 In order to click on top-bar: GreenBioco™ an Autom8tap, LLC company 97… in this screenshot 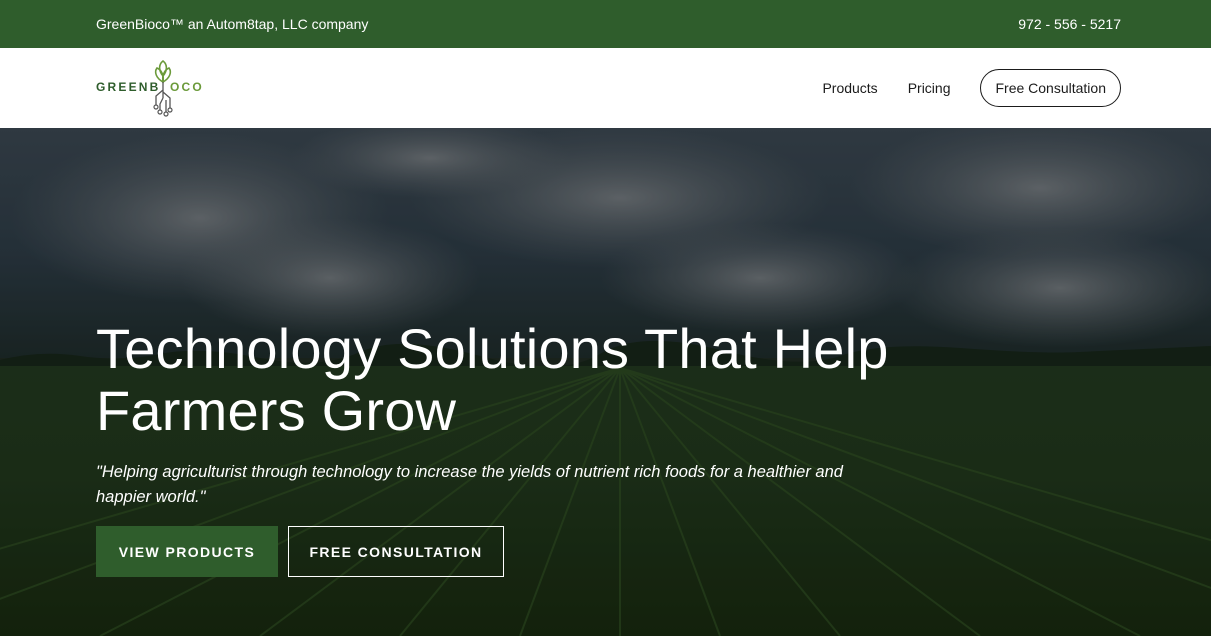, I will do `click(605, 24)`.